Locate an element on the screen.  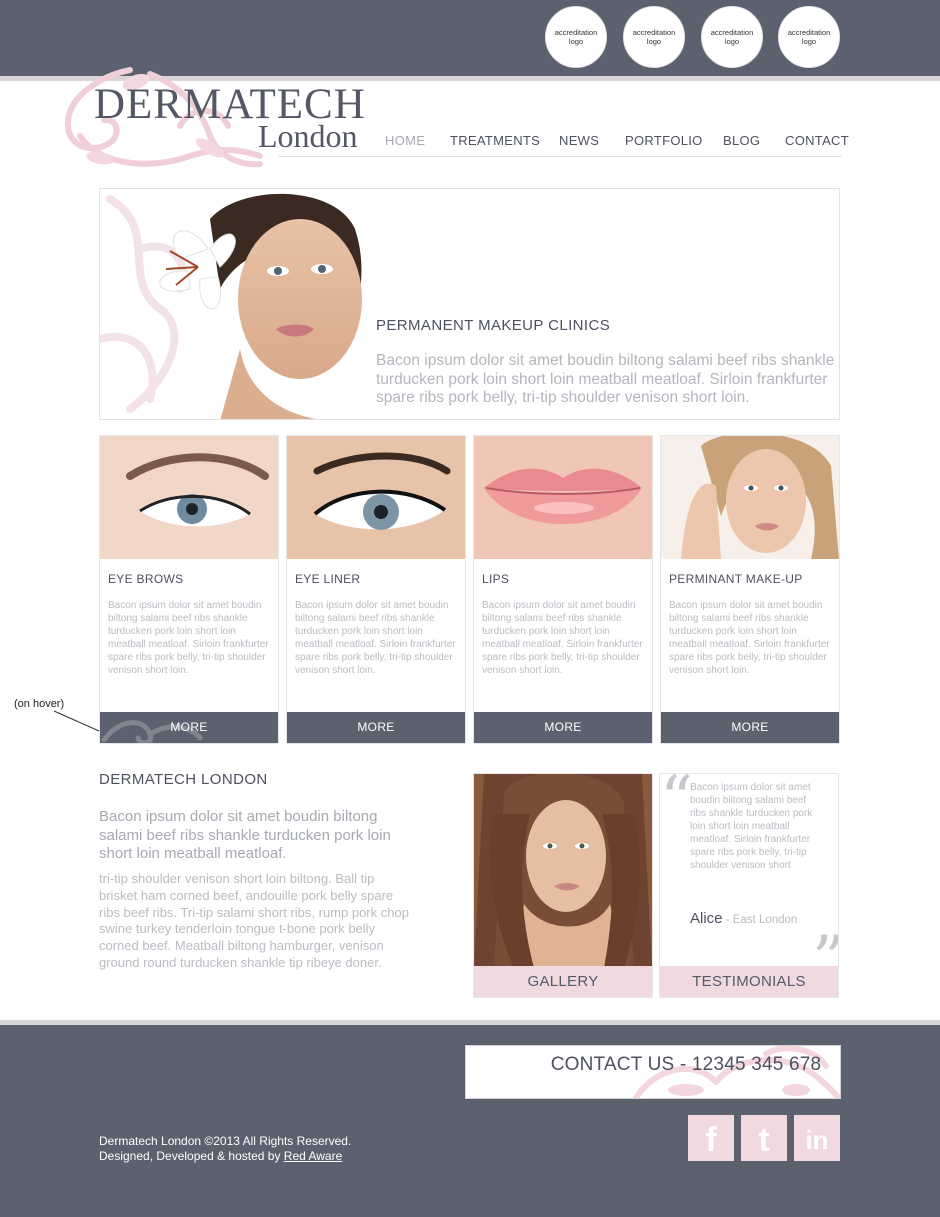
nav-news: NEWS is located at coordinates (579, 140).